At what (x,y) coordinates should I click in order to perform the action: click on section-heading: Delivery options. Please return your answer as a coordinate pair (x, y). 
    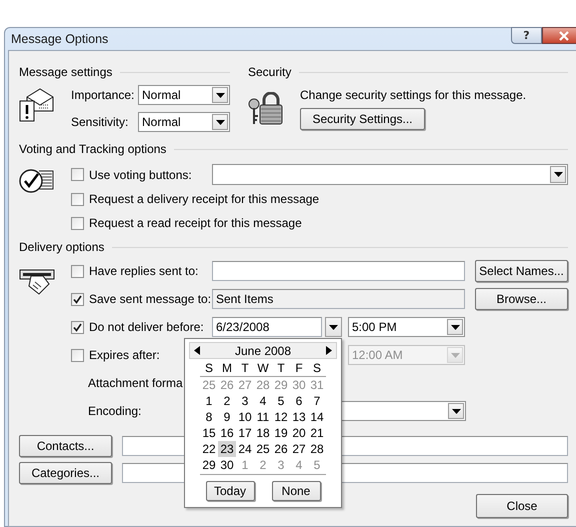
    Looking at the image, I should click on (61, 247).